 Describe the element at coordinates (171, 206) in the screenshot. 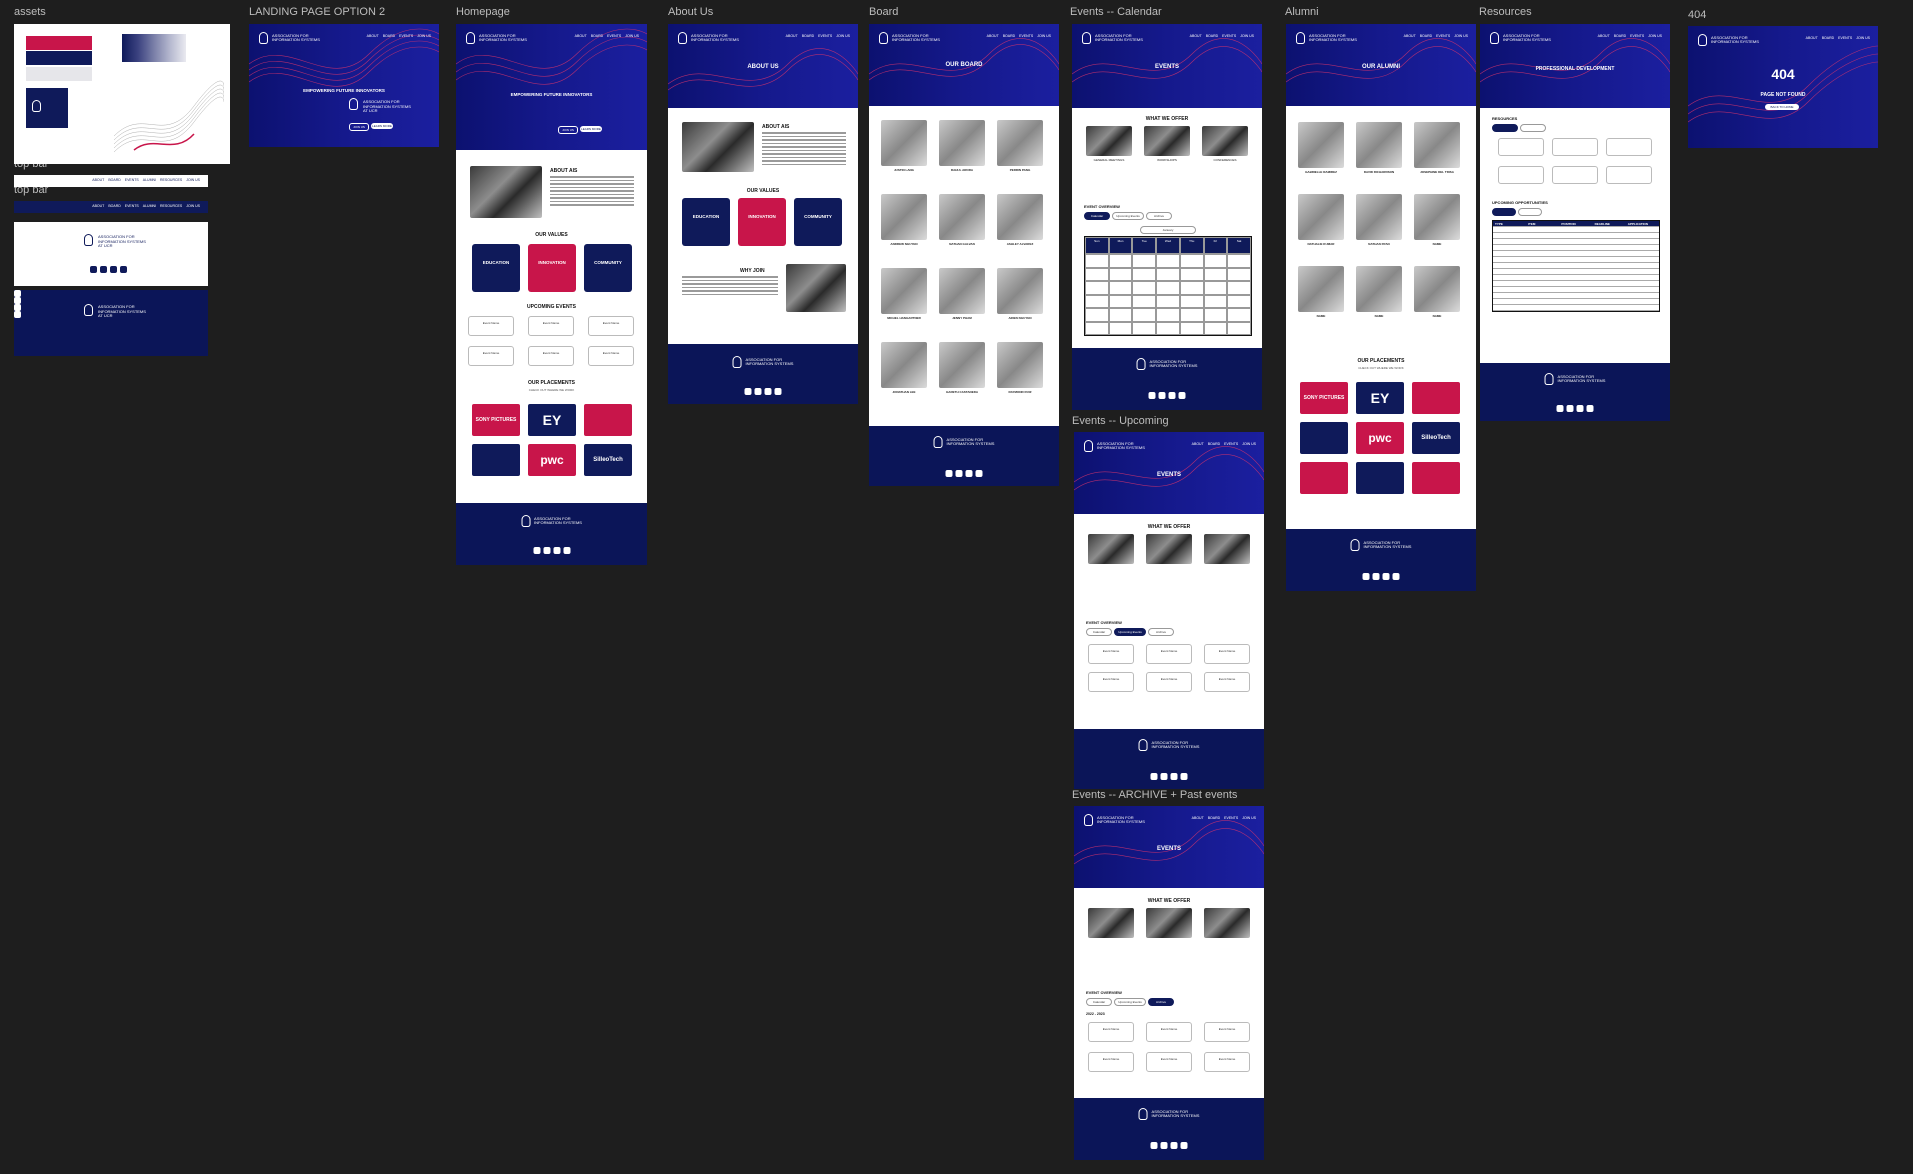

I see `nav-resources: RESOURCES` at that location.